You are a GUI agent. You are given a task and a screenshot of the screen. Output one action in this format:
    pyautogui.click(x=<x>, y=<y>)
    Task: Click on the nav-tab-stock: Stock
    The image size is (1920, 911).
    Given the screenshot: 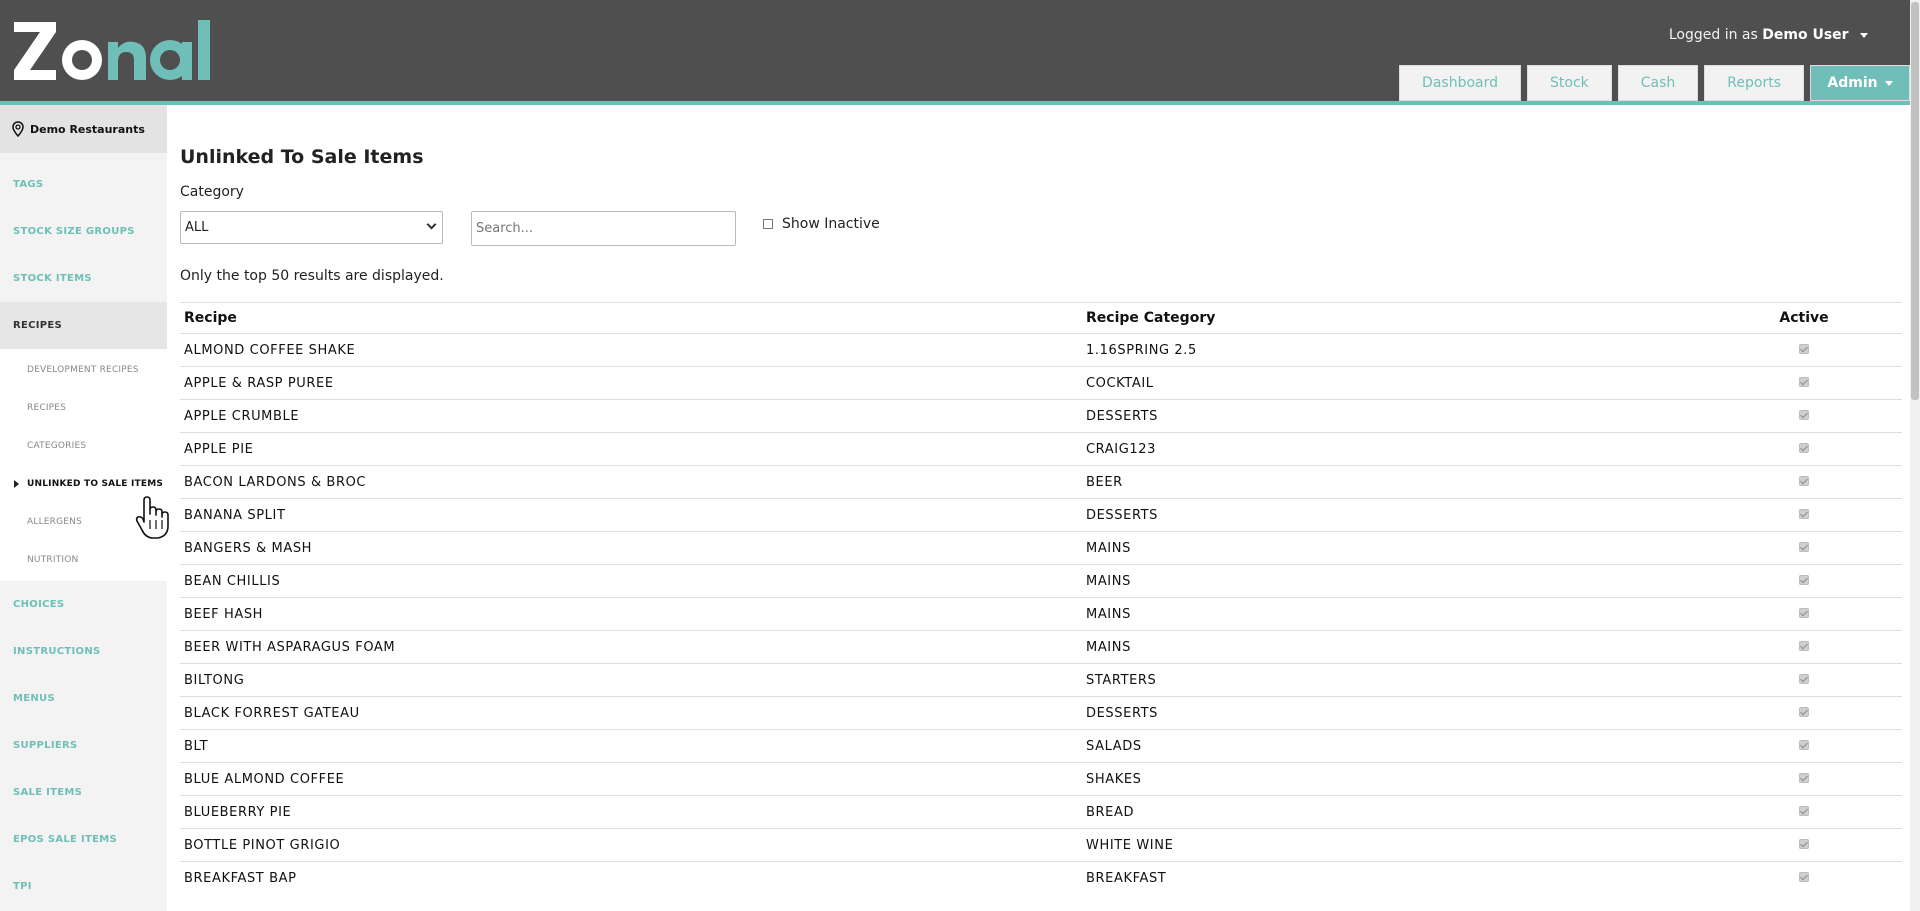 What is the action you would take?
    pyautogui.click(x=1569, y=83)
    